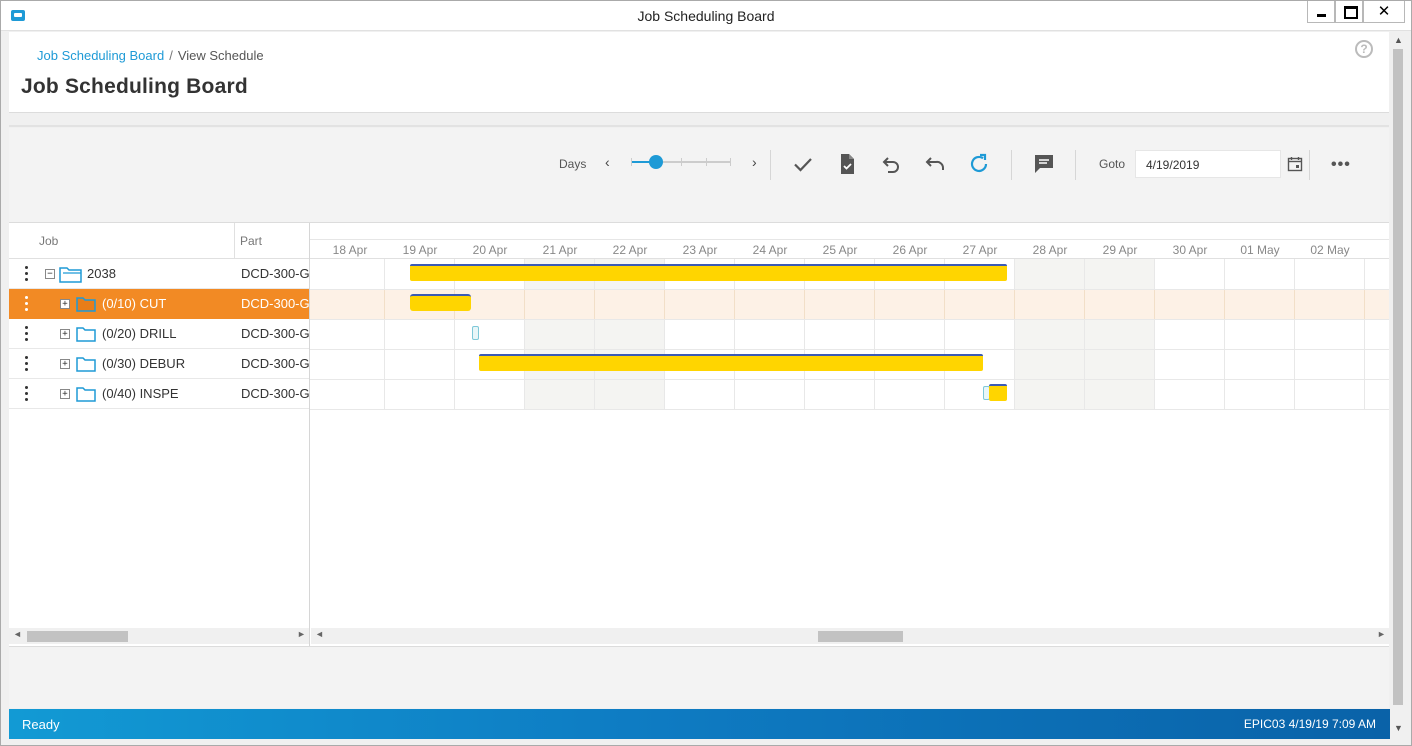 This screenshot has width=1412, height=746. Describe the element at coordinates (1044, 164) in the screenshot. I see `comment-icon` at that location.